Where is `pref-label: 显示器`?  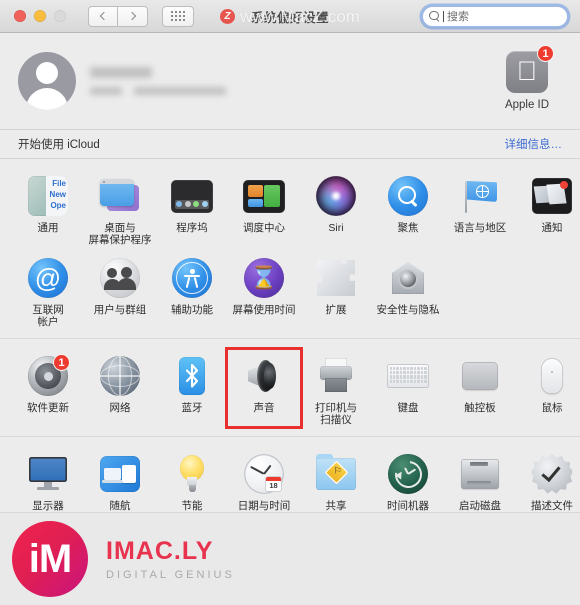 pref-label: 显示器 is located at coordinates (48, 506).